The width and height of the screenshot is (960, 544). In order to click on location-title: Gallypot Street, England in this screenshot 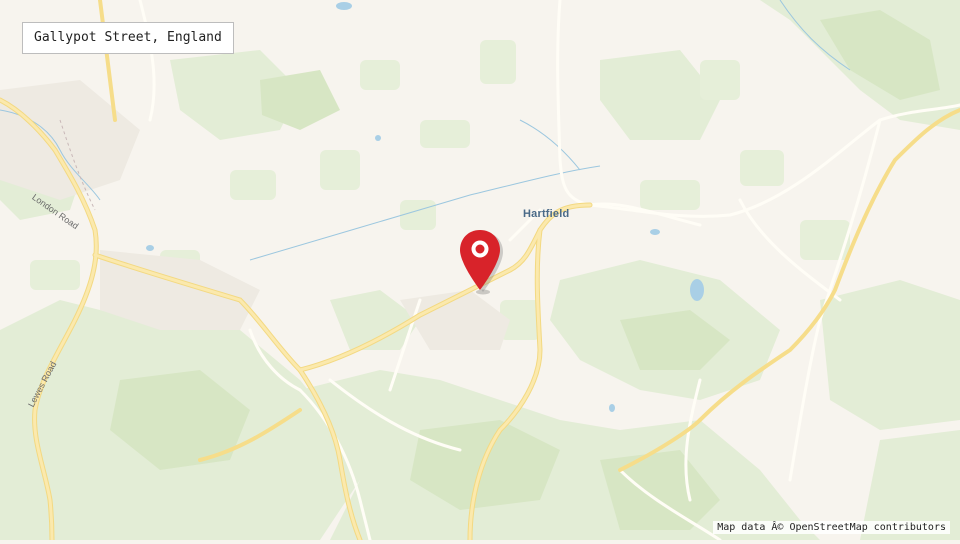, I will do `click(128, 38)`.